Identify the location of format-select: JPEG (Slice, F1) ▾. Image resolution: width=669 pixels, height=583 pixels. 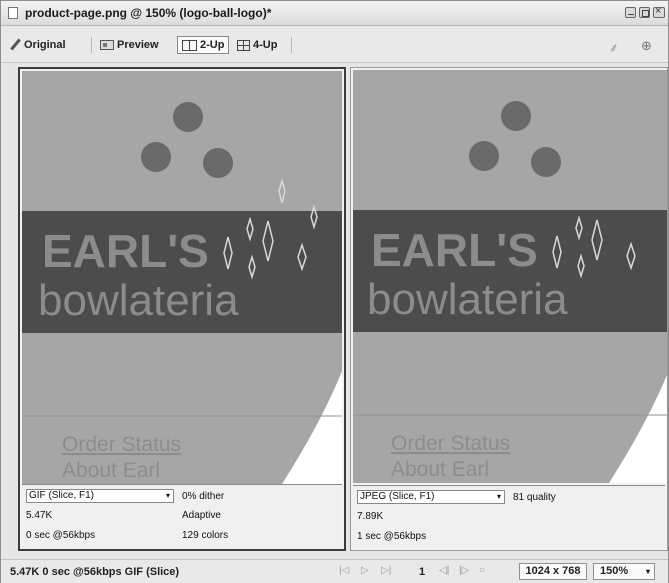
(431, 497).